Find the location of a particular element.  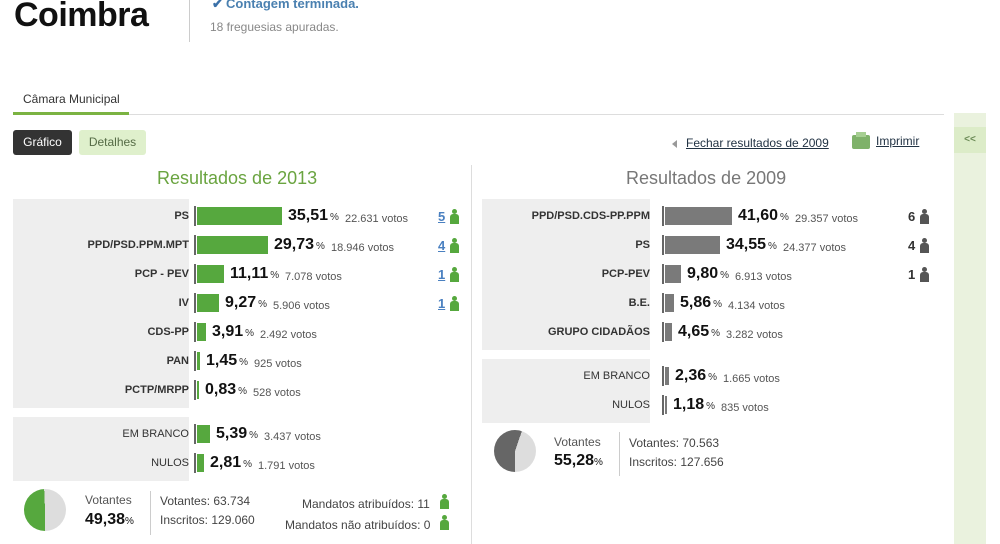

pct-value: 9,27% is located at coordinates (246, 303).